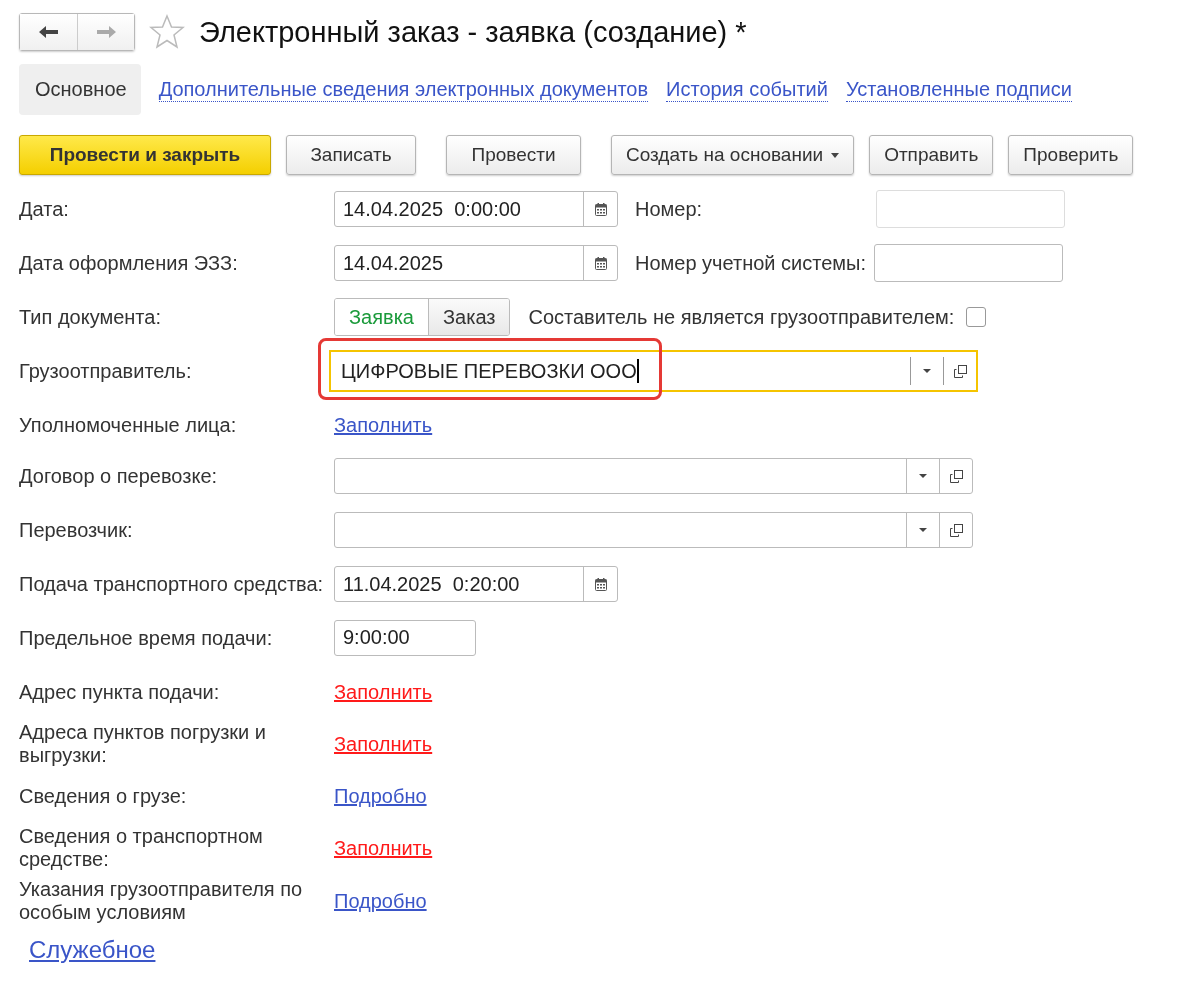 Image resolution: width=1186 pixels, height=1005 pixels. What do you see at coordinates (751, 263) in the screenshot?
I see `field-label: Номер учетной системы:` at bounding box center [751, 263].